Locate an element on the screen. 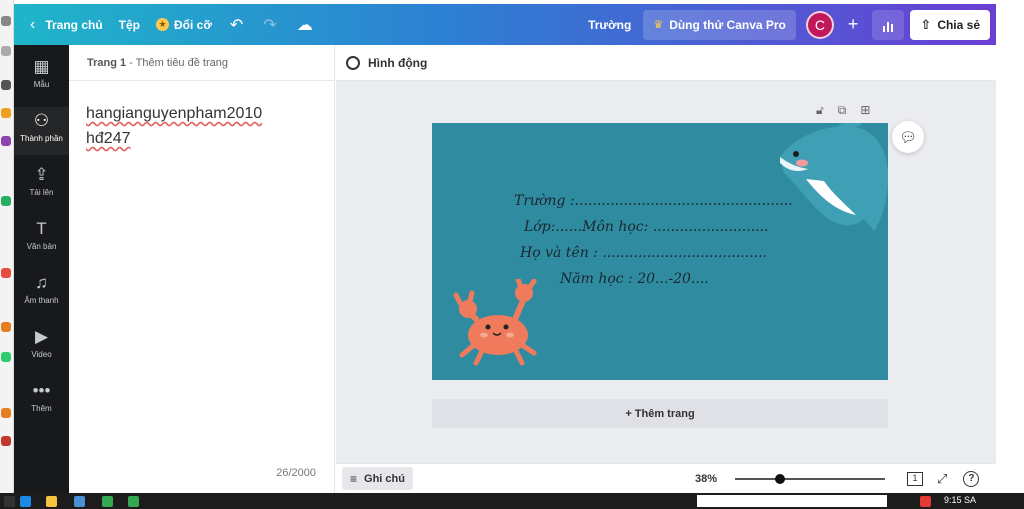 The width and height of the screenshot is (1024, 509). animate-button: Hình động is located at coordinates (397, 63).